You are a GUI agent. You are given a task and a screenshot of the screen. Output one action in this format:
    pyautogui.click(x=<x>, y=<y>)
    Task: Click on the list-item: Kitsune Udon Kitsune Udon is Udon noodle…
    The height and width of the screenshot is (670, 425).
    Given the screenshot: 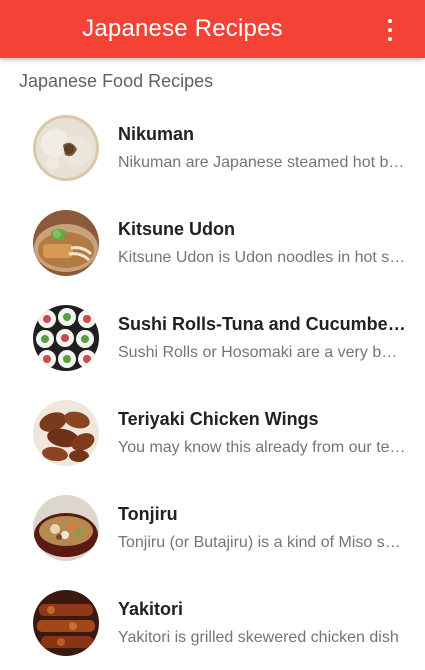 What is the action you would take?
    pyautogui.click(x=212, y=242)
    